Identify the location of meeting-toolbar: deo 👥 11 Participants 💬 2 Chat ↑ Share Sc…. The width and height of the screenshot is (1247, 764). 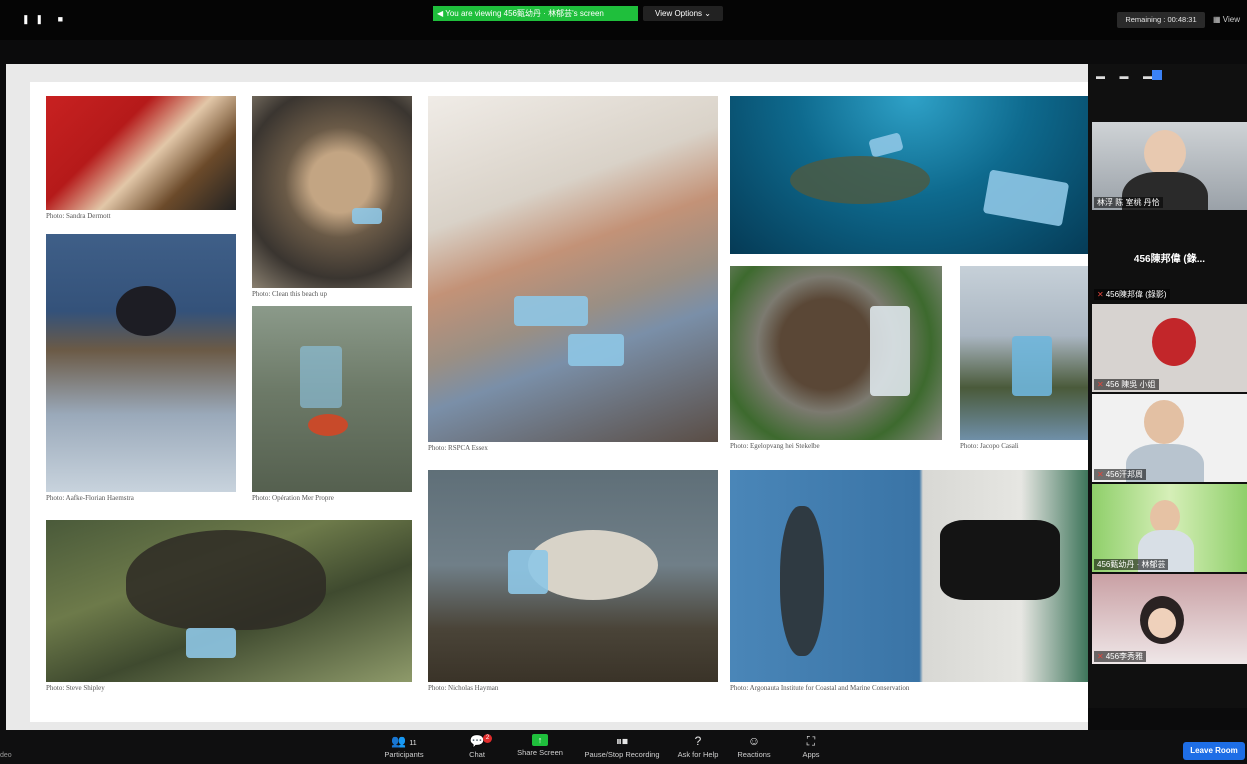
(623, 747).